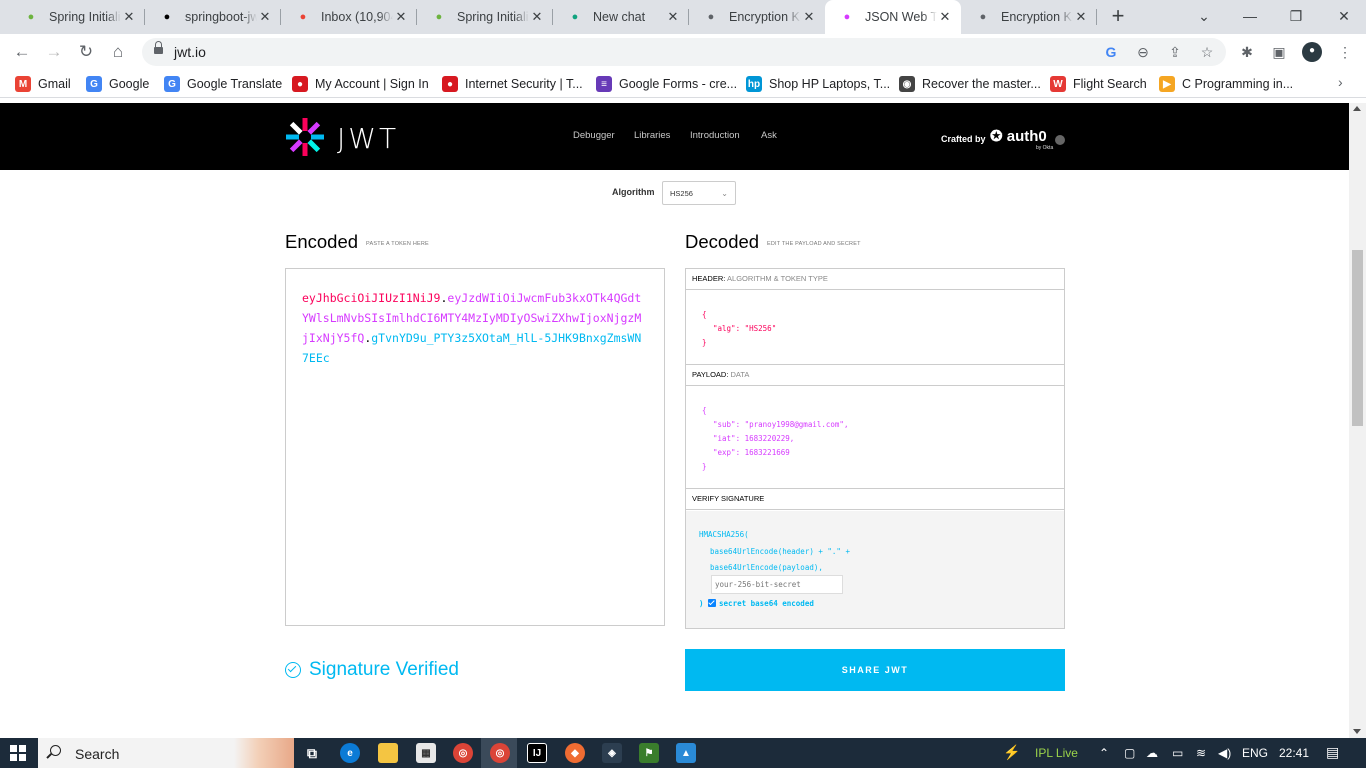 Image resolution: width=1366 pixels, height=768 pixels. Describe the element at coordinates (1104, 753) in the screenshot. I see `tray-expand-icon: ⌃` at that location.